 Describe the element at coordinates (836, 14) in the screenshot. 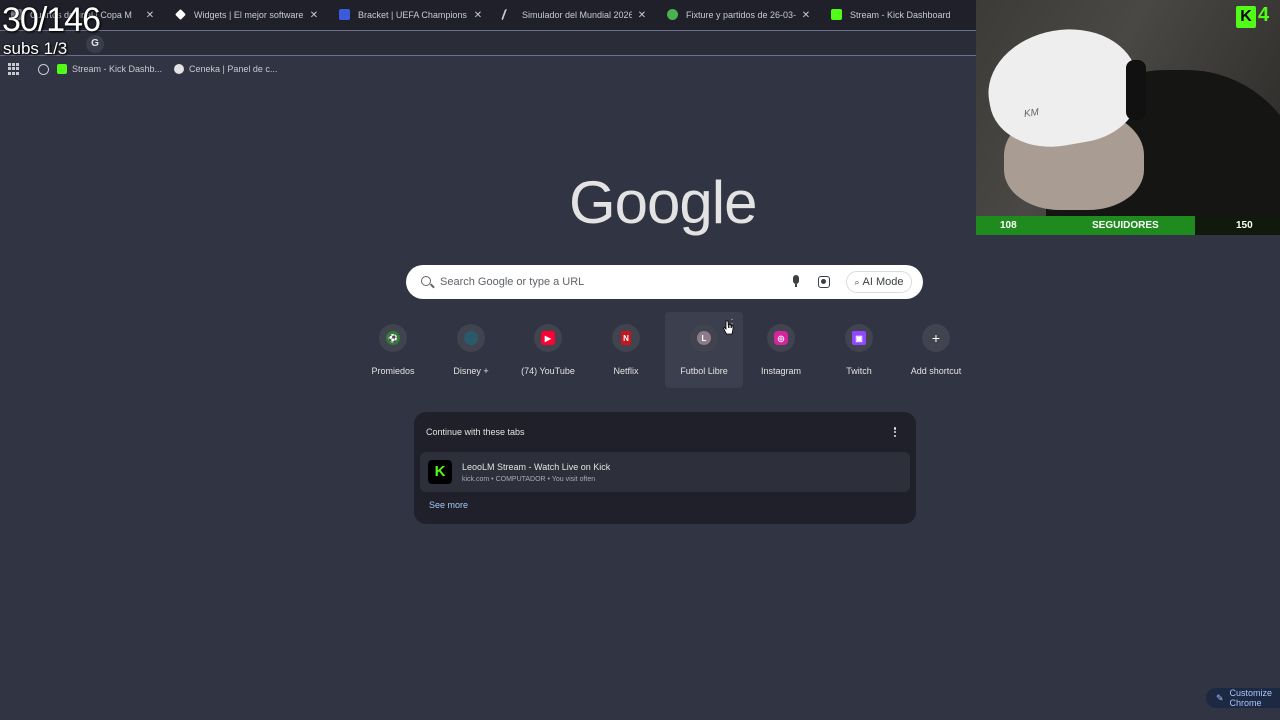

I see `kick-favicon-icon` at that location.